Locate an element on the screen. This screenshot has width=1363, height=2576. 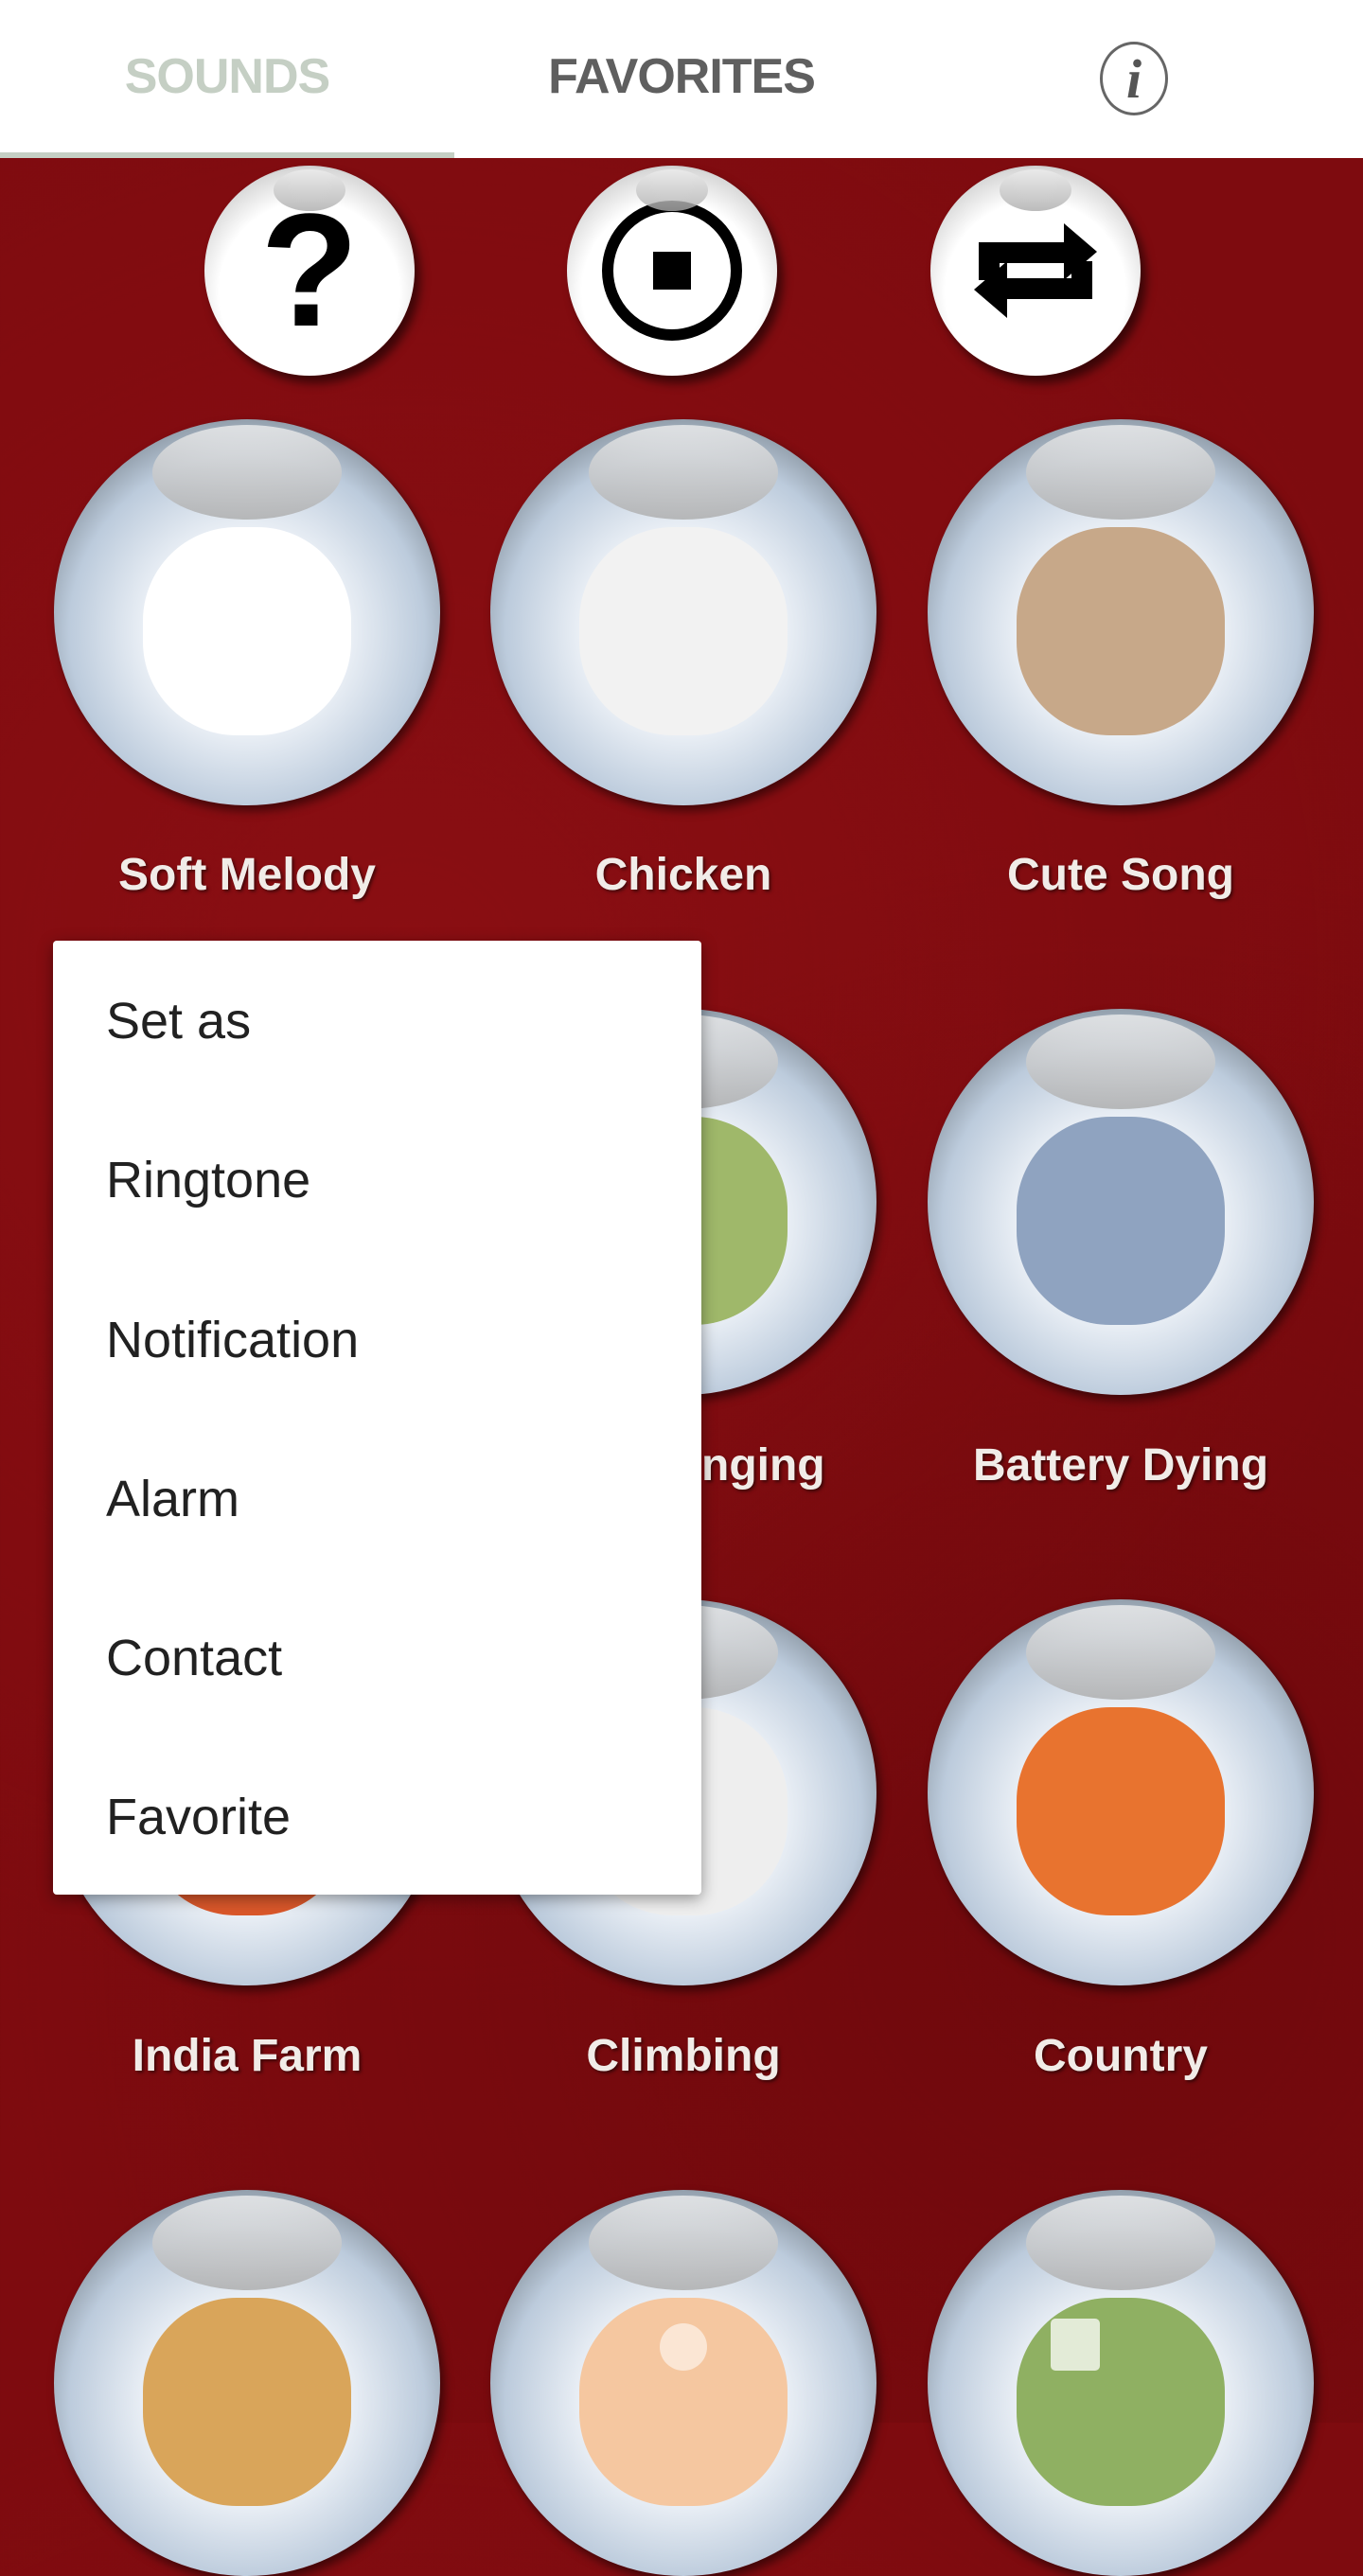
stop-button is located at coordinates (672, 271).